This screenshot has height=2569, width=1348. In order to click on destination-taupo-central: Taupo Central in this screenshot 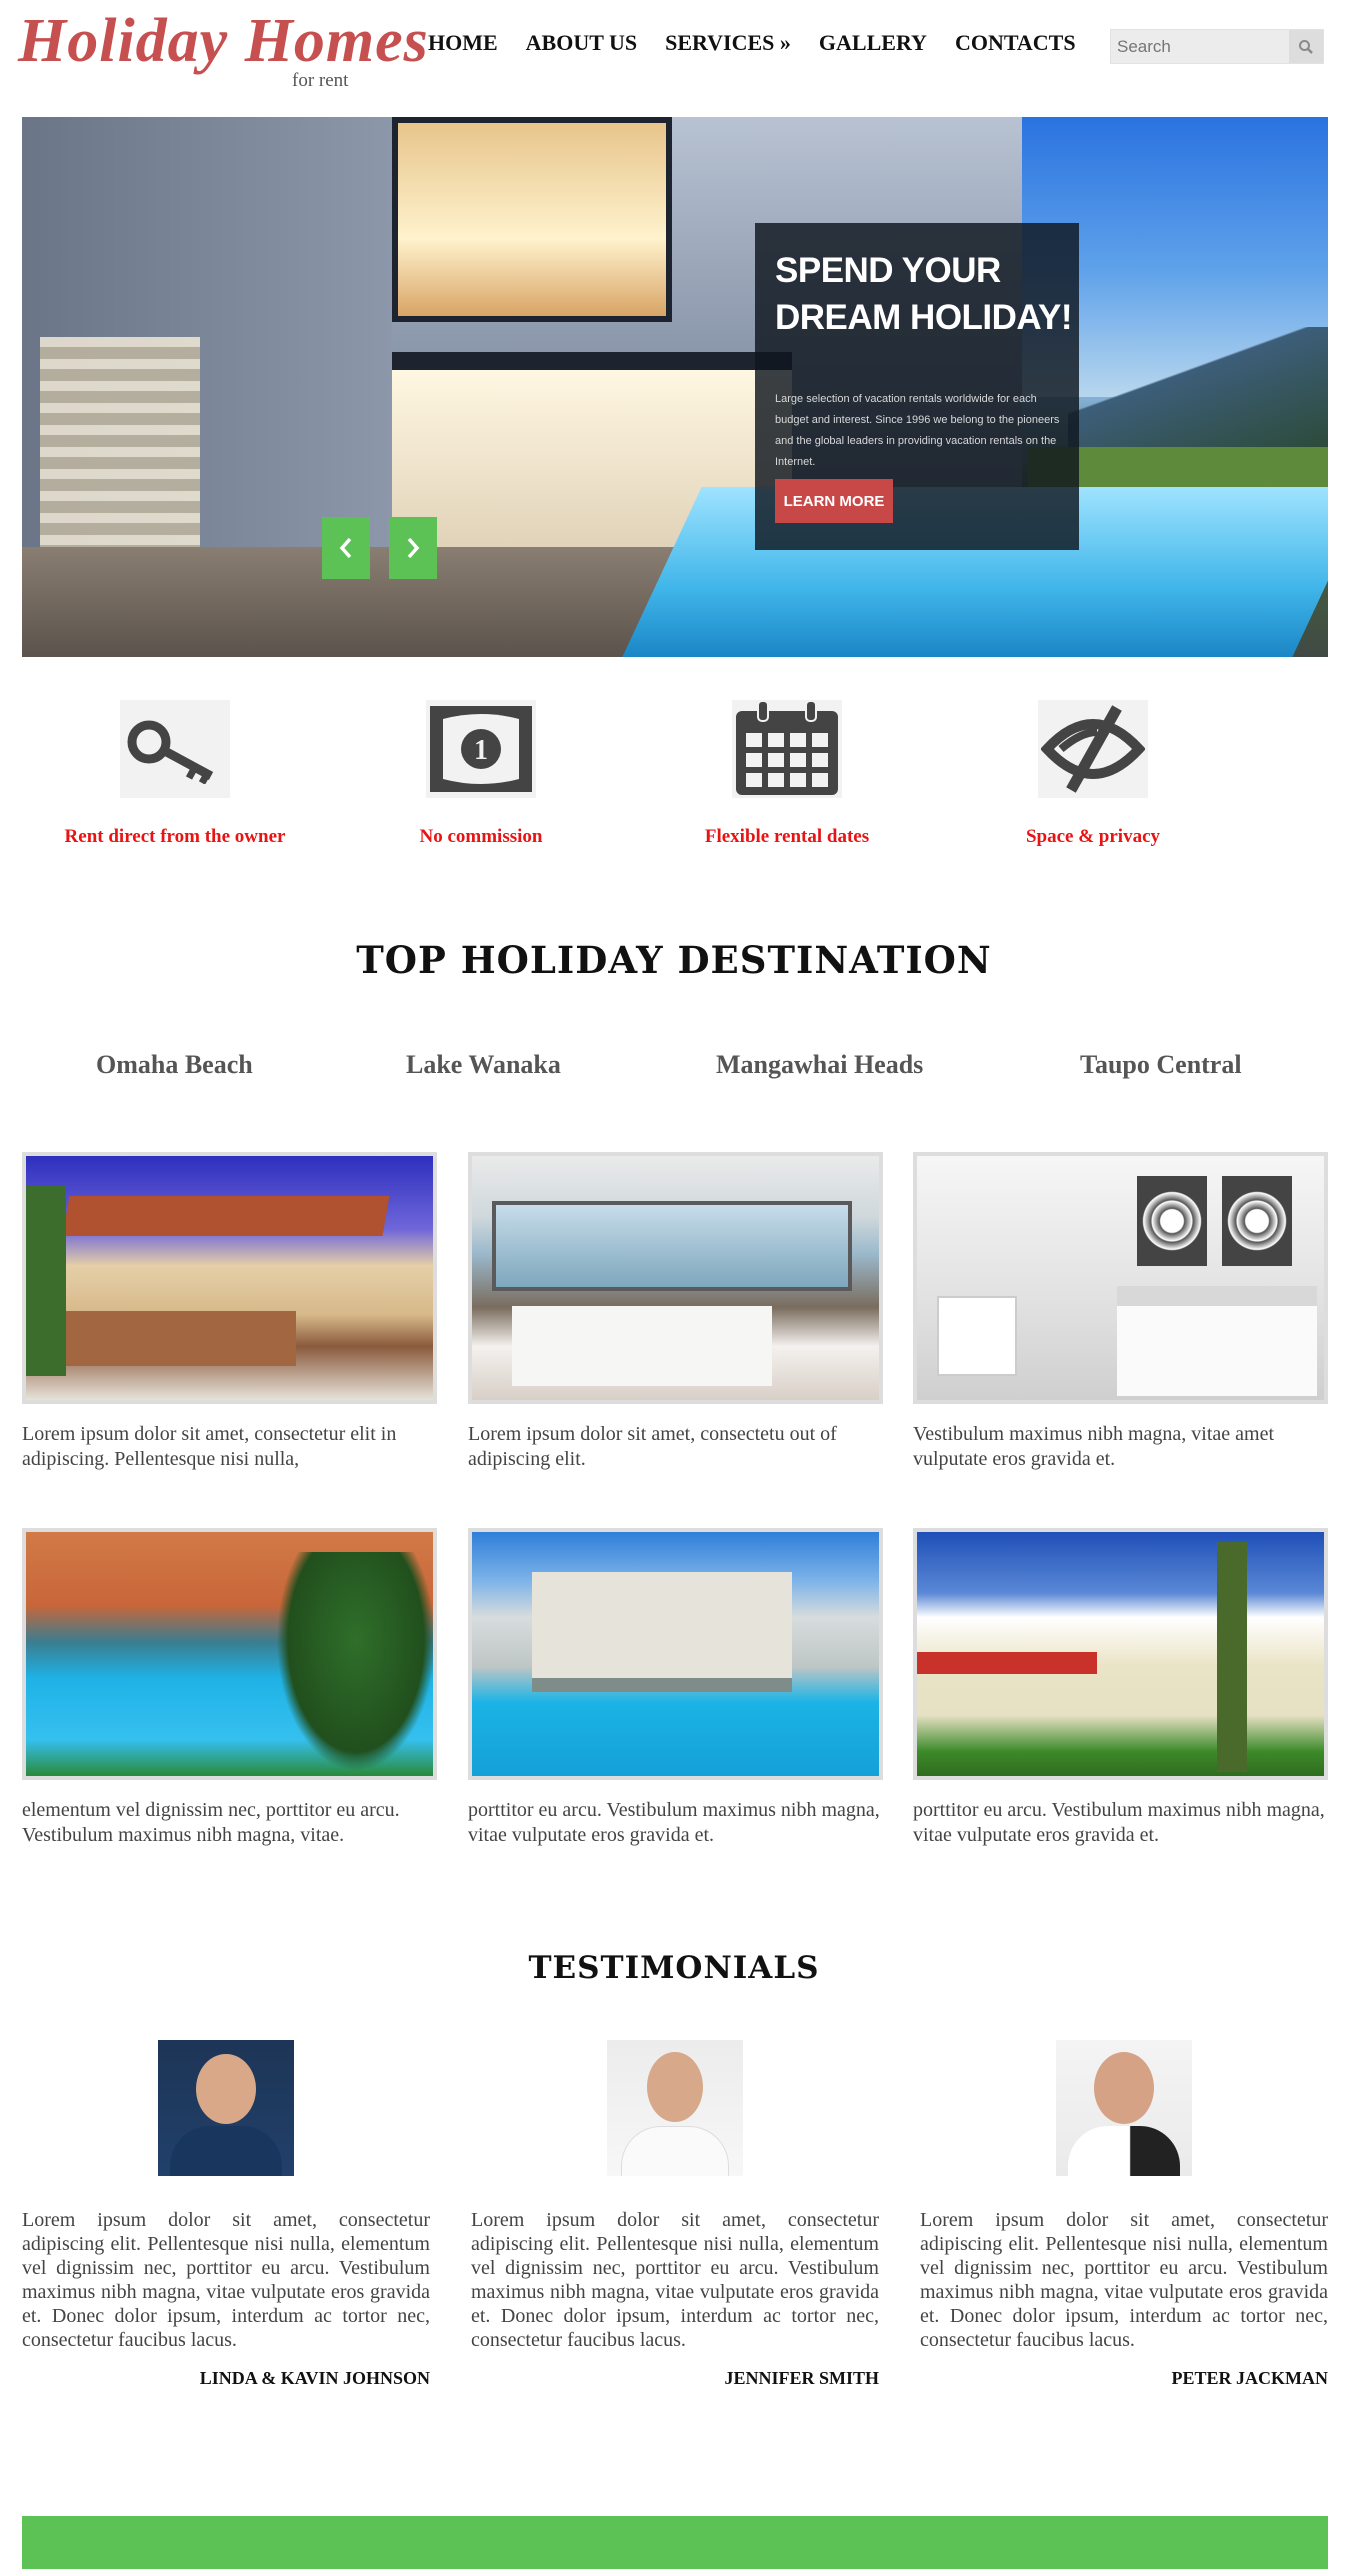, I will do `click(1161, 1065)`.